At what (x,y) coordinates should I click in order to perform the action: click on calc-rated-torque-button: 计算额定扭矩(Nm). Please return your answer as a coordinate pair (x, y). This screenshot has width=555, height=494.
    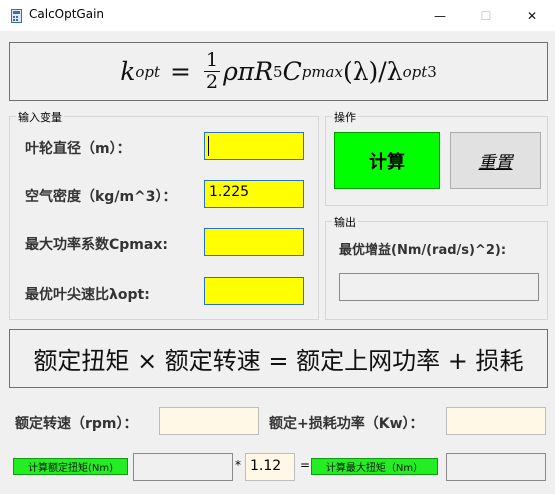
    Looking at the image, I should click on (70, 466).